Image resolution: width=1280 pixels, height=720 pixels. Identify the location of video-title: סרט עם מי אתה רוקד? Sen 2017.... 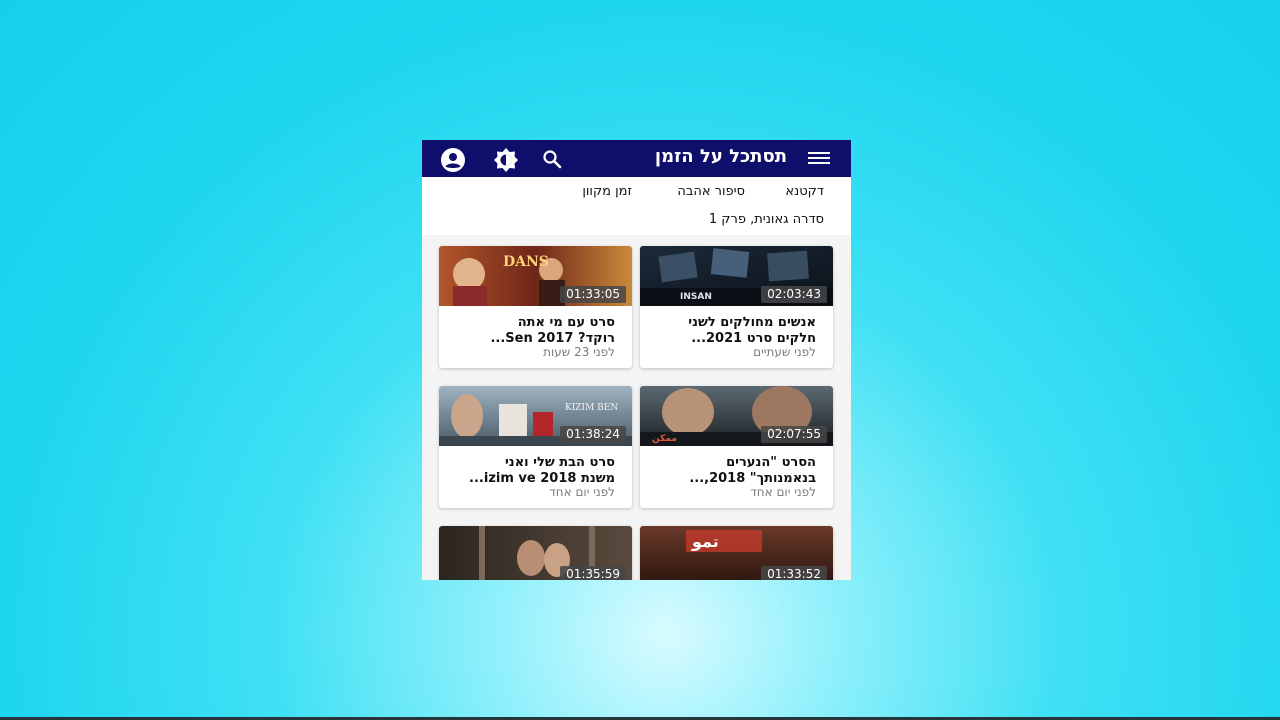
(552, 330).